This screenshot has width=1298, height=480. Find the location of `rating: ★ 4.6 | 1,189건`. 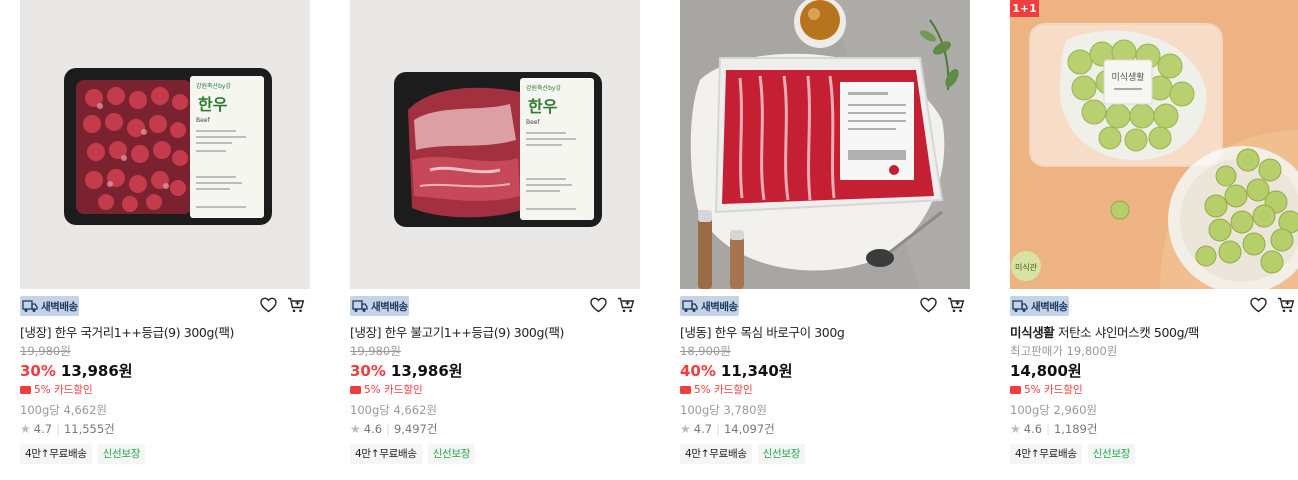

rating: ★ 4.6 | 1,189건 is located at coordinates (1054, 429).